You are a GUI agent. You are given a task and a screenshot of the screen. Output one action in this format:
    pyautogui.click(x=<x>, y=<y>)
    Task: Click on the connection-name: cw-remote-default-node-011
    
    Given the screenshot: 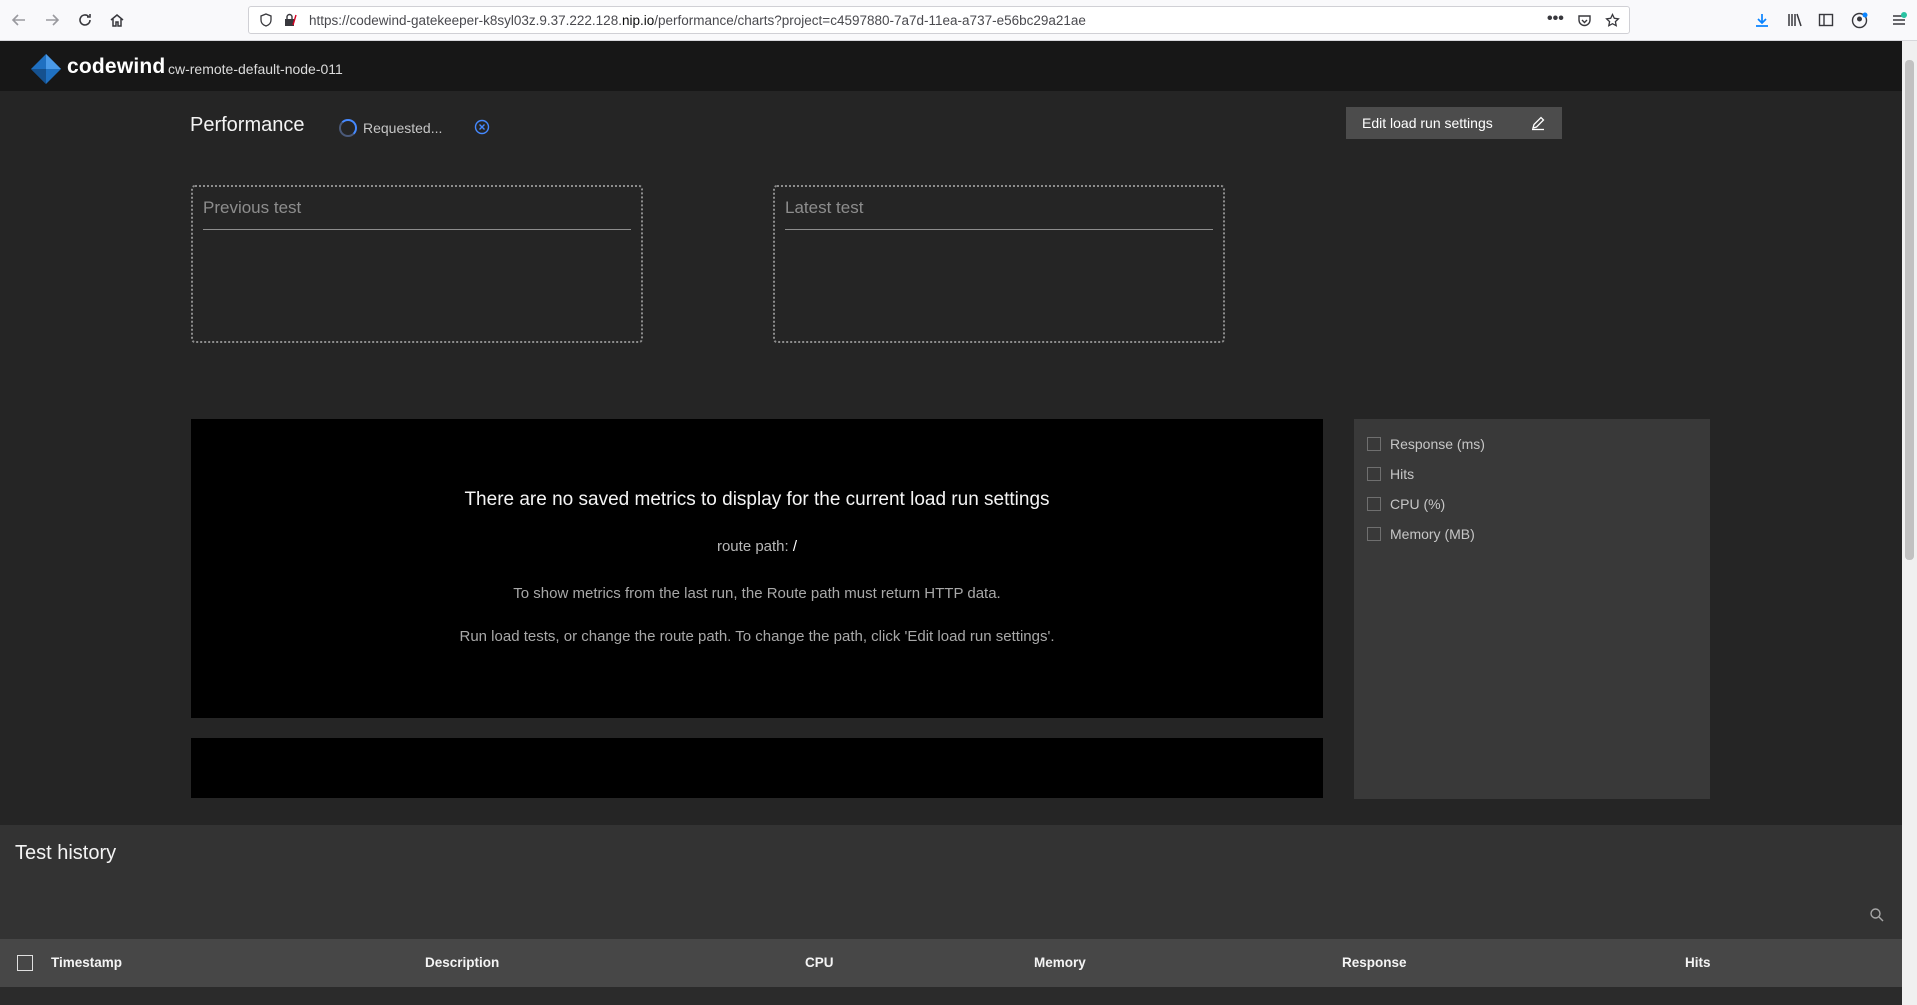 What is the action you would take?
    pyautogui.click(x=255, y=69)
    